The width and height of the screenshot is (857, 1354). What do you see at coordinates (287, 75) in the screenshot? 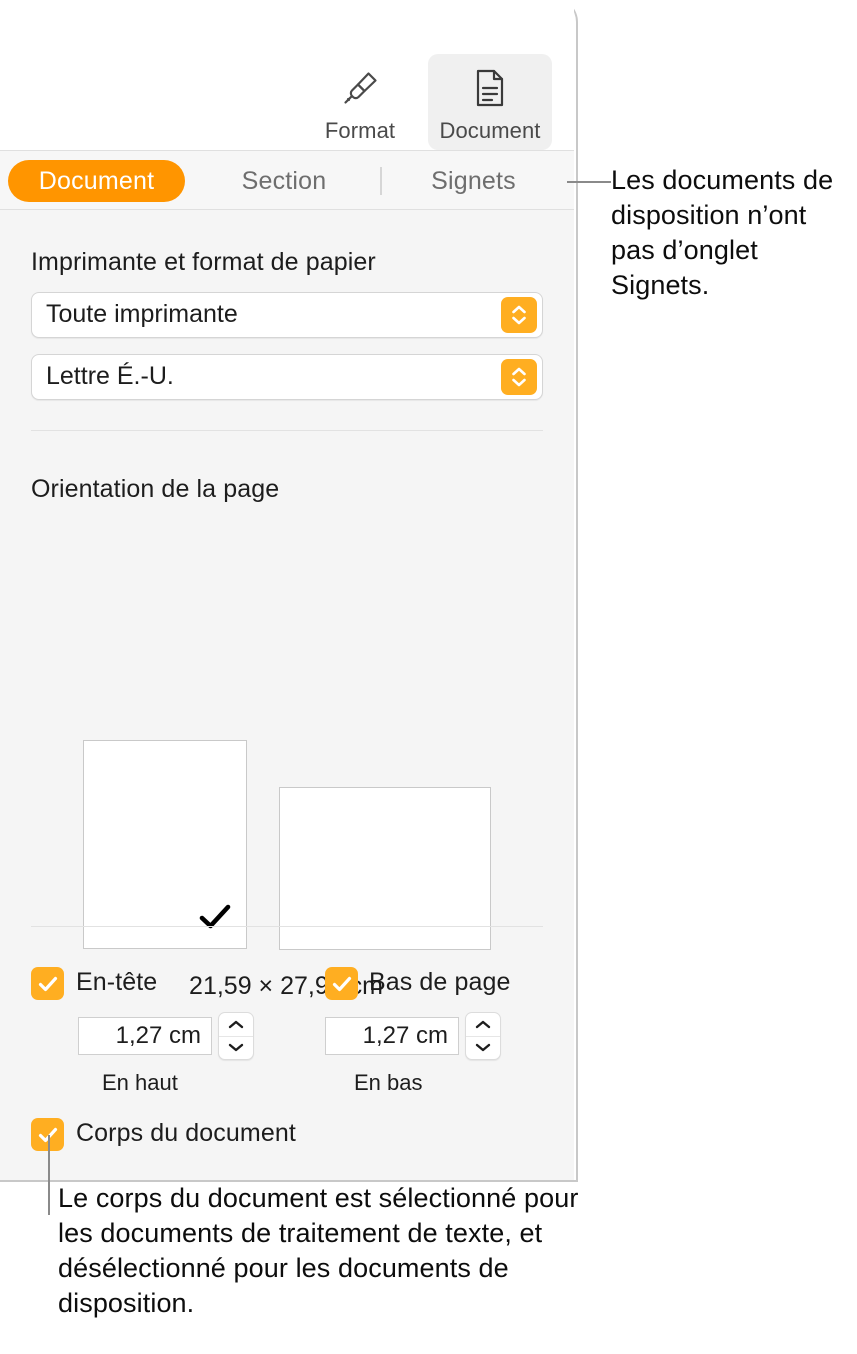
I see `inspector-toolbar: Format Document` at bounding box center [287, 75].